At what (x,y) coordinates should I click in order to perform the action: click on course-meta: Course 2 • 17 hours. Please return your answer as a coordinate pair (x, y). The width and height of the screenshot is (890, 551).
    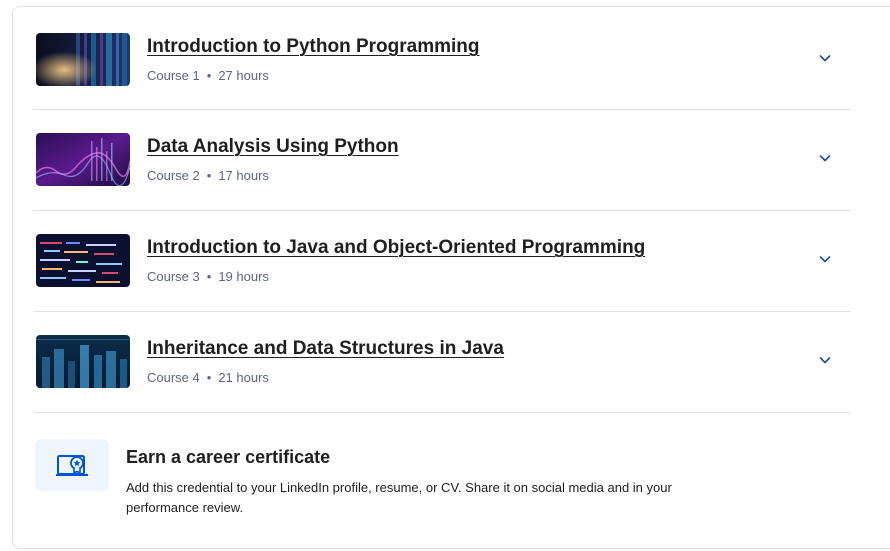
    Looking at the image, I should click on (208, 175).